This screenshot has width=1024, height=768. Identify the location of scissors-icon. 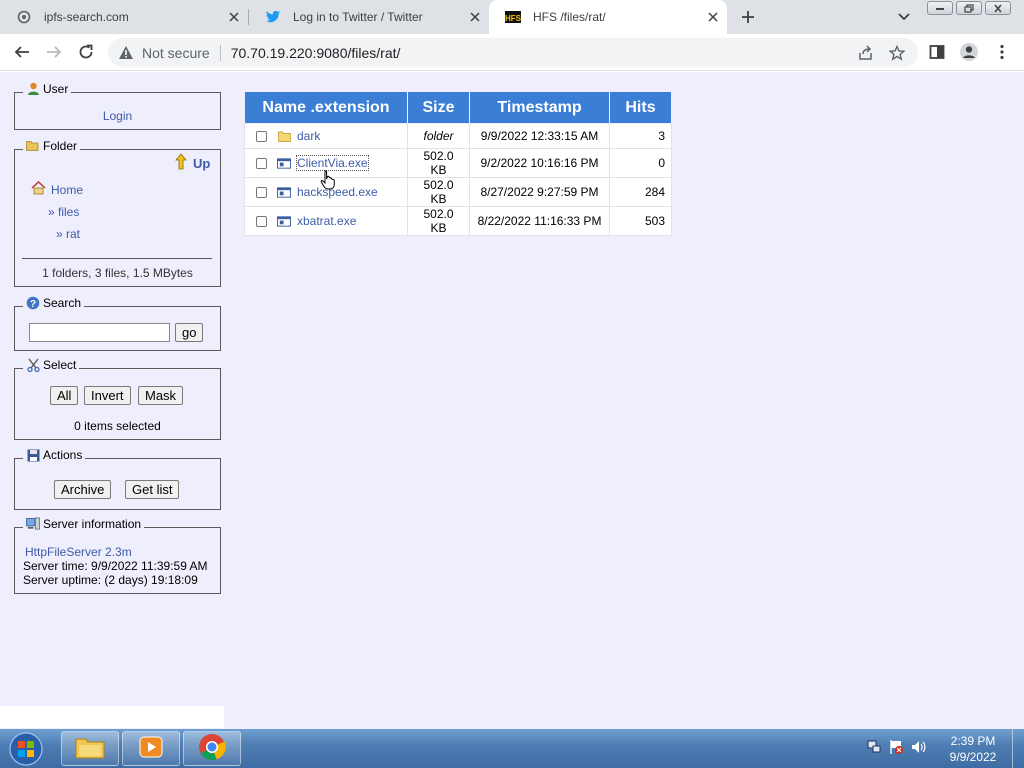
(33, 365).